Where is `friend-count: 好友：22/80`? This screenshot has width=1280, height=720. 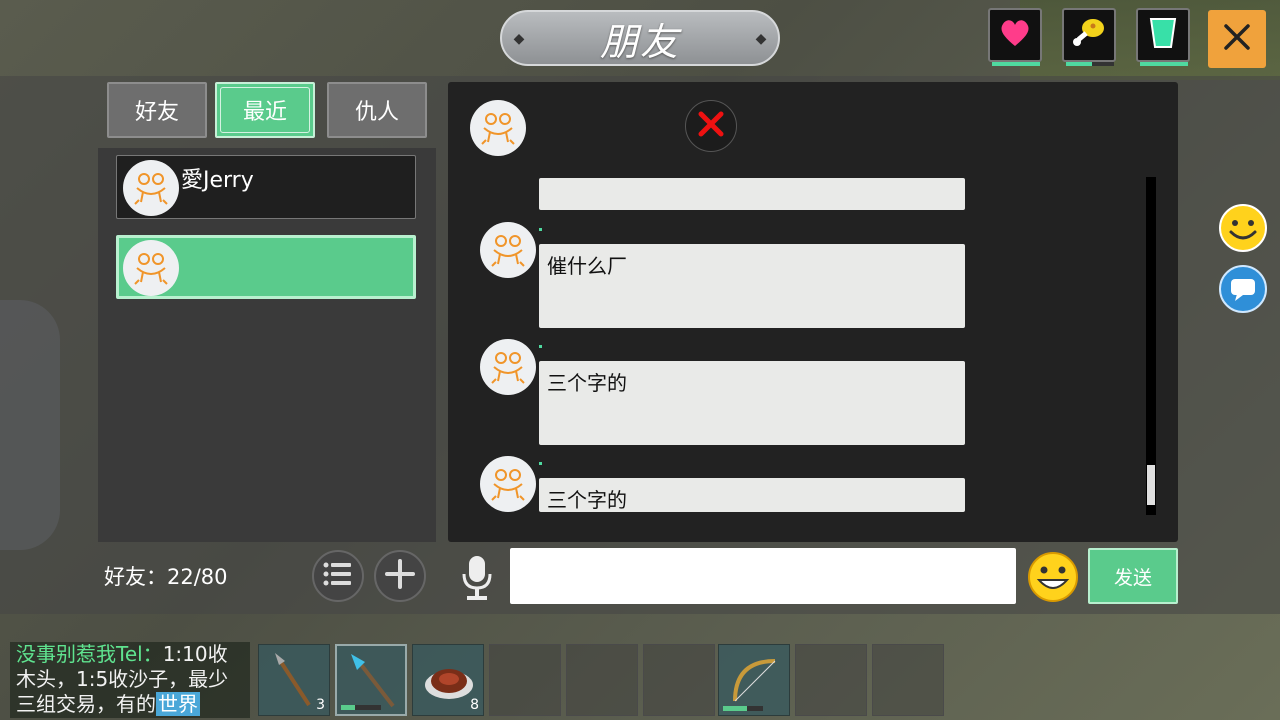
friend-count: 好友：22/80 is located at coordinates (166, 577).